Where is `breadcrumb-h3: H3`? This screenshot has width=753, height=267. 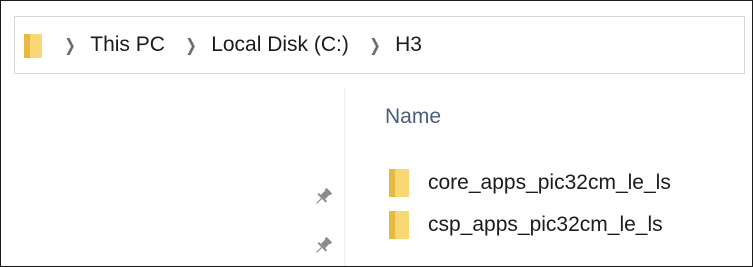 breadcrumb-h3: H3 is located at coordinates (408, 45).